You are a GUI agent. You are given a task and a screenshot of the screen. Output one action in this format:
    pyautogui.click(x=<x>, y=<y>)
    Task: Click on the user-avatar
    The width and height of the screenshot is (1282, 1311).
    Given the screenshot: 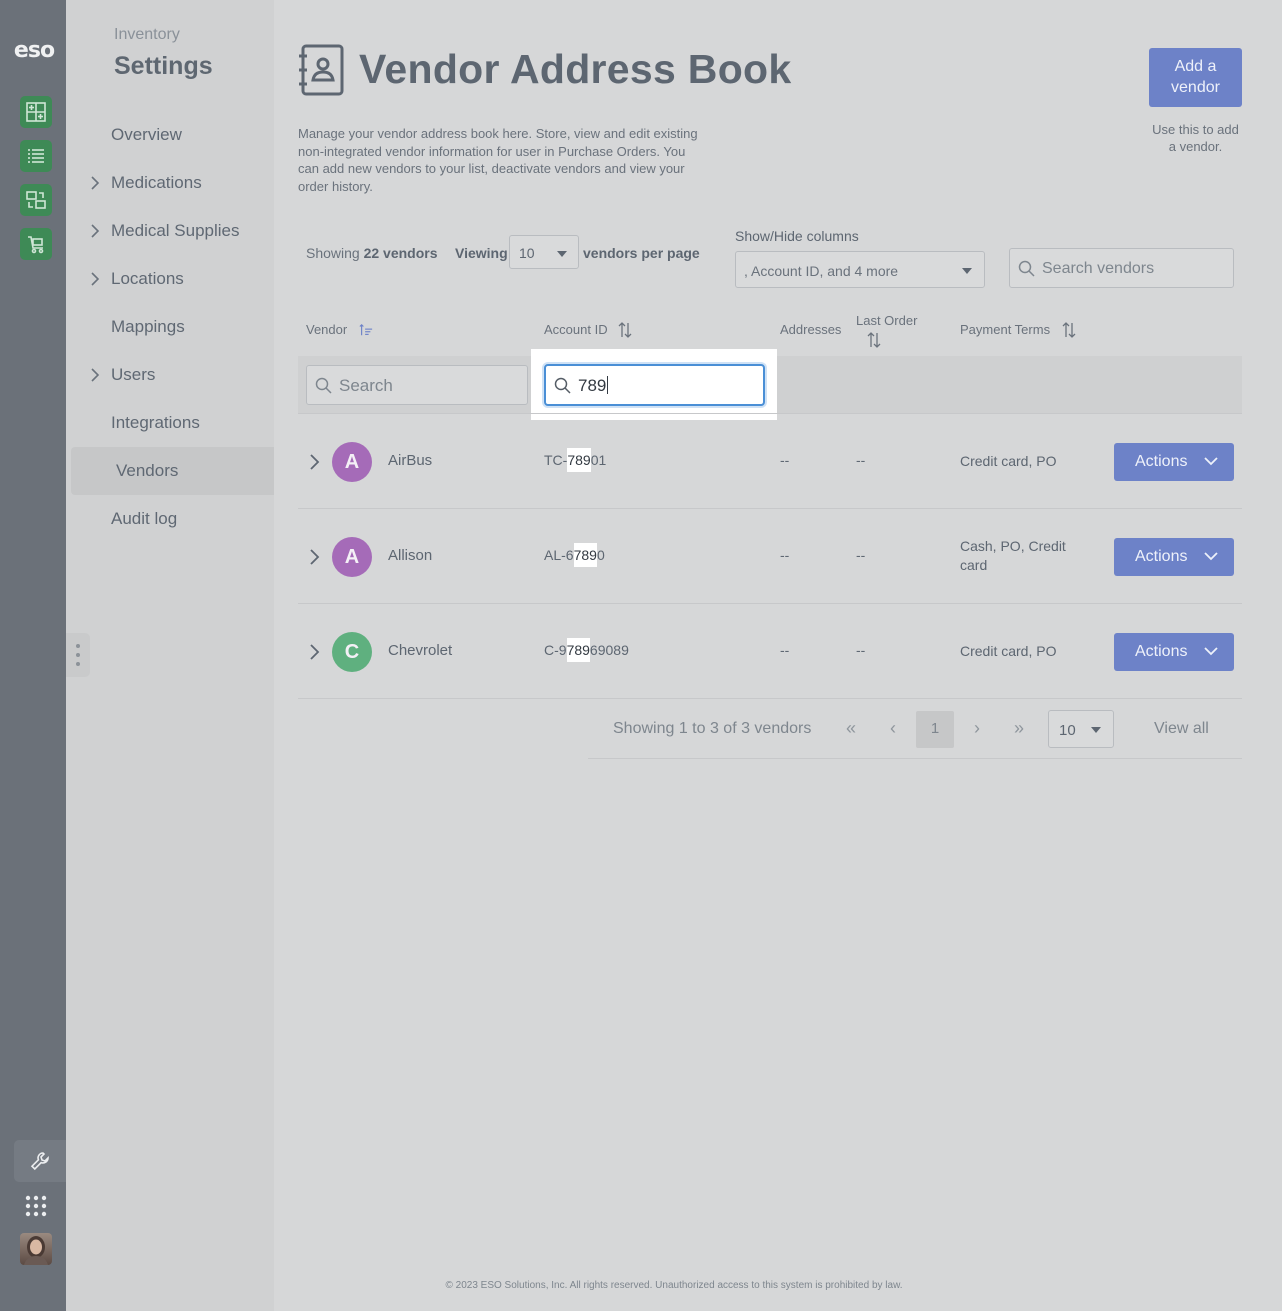 What is the action you would take?
    pyautogui.click(x=36, y=1249)
    